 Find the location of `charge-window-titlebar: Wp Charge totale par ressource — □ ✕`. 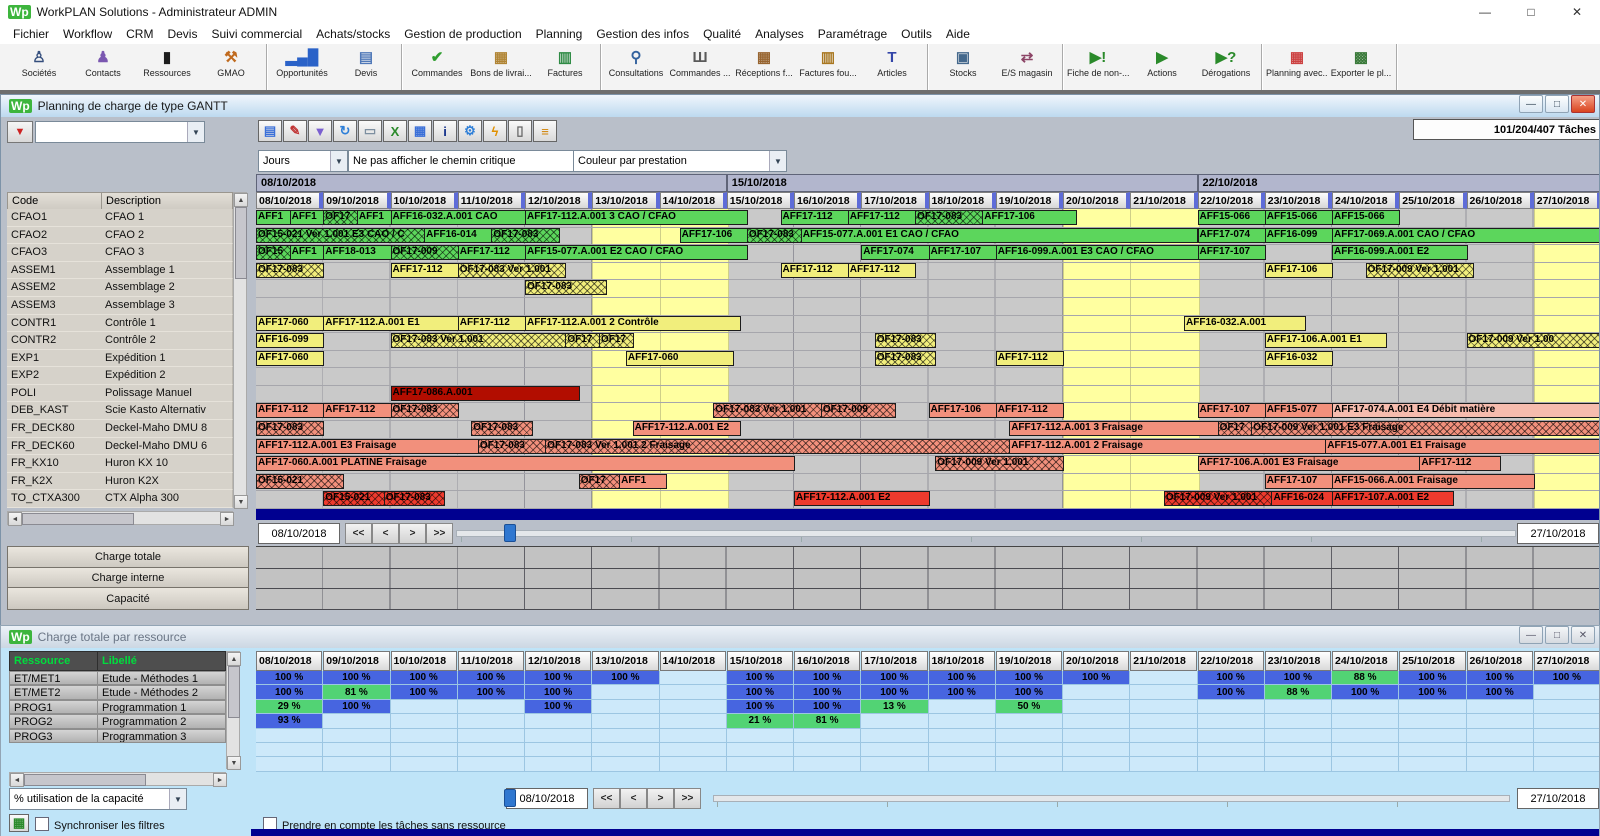

charge-window-titlebar: Wp Charge totale par ressource — □ ✕ is located at coordinates (800, 637).